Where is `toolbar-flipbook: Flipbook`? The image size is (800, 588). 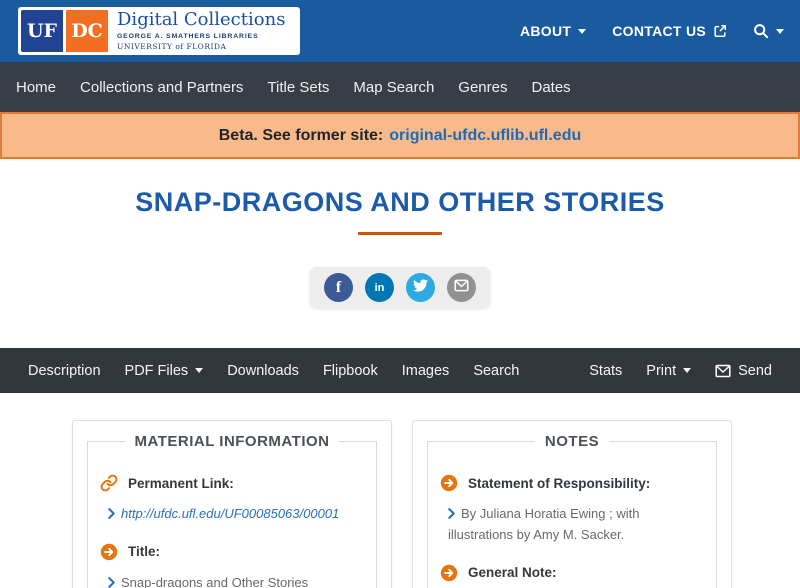 toolbar-flipbook: Flipbook is located at coordinates (350, 371).